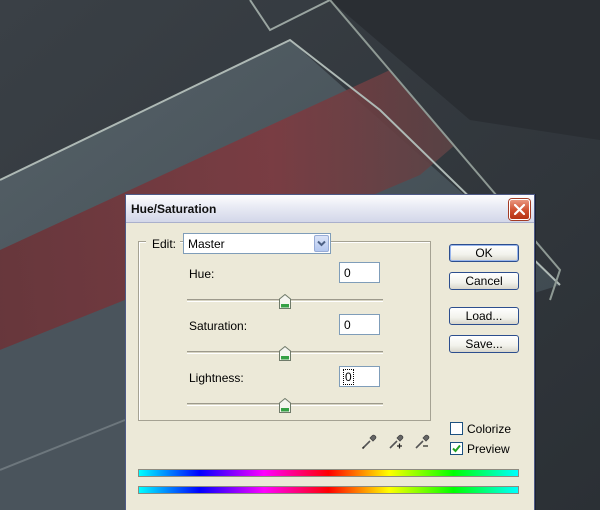  I want to click on saturation-label: Saturation:, so click(218, 326).